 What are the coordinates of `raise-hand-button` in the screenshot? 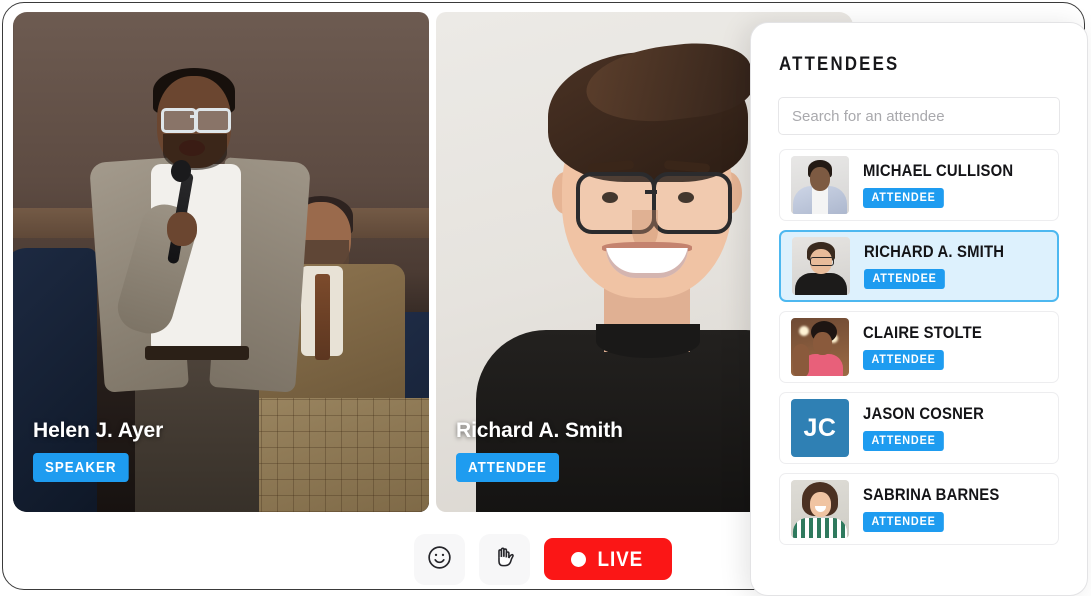 It's located at (504, 559).